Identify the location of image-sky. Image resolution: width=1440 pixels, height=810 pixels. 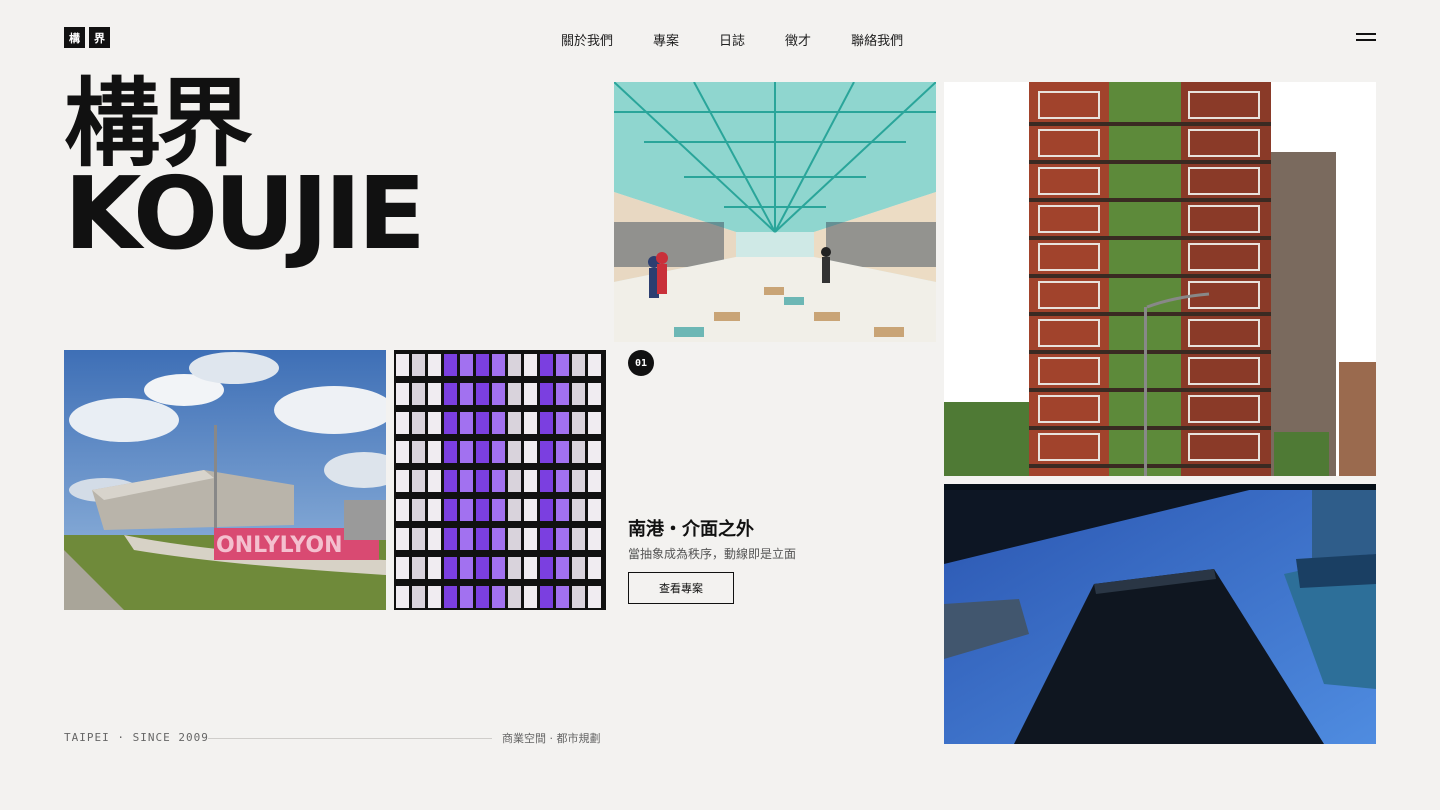
(1160, 614).